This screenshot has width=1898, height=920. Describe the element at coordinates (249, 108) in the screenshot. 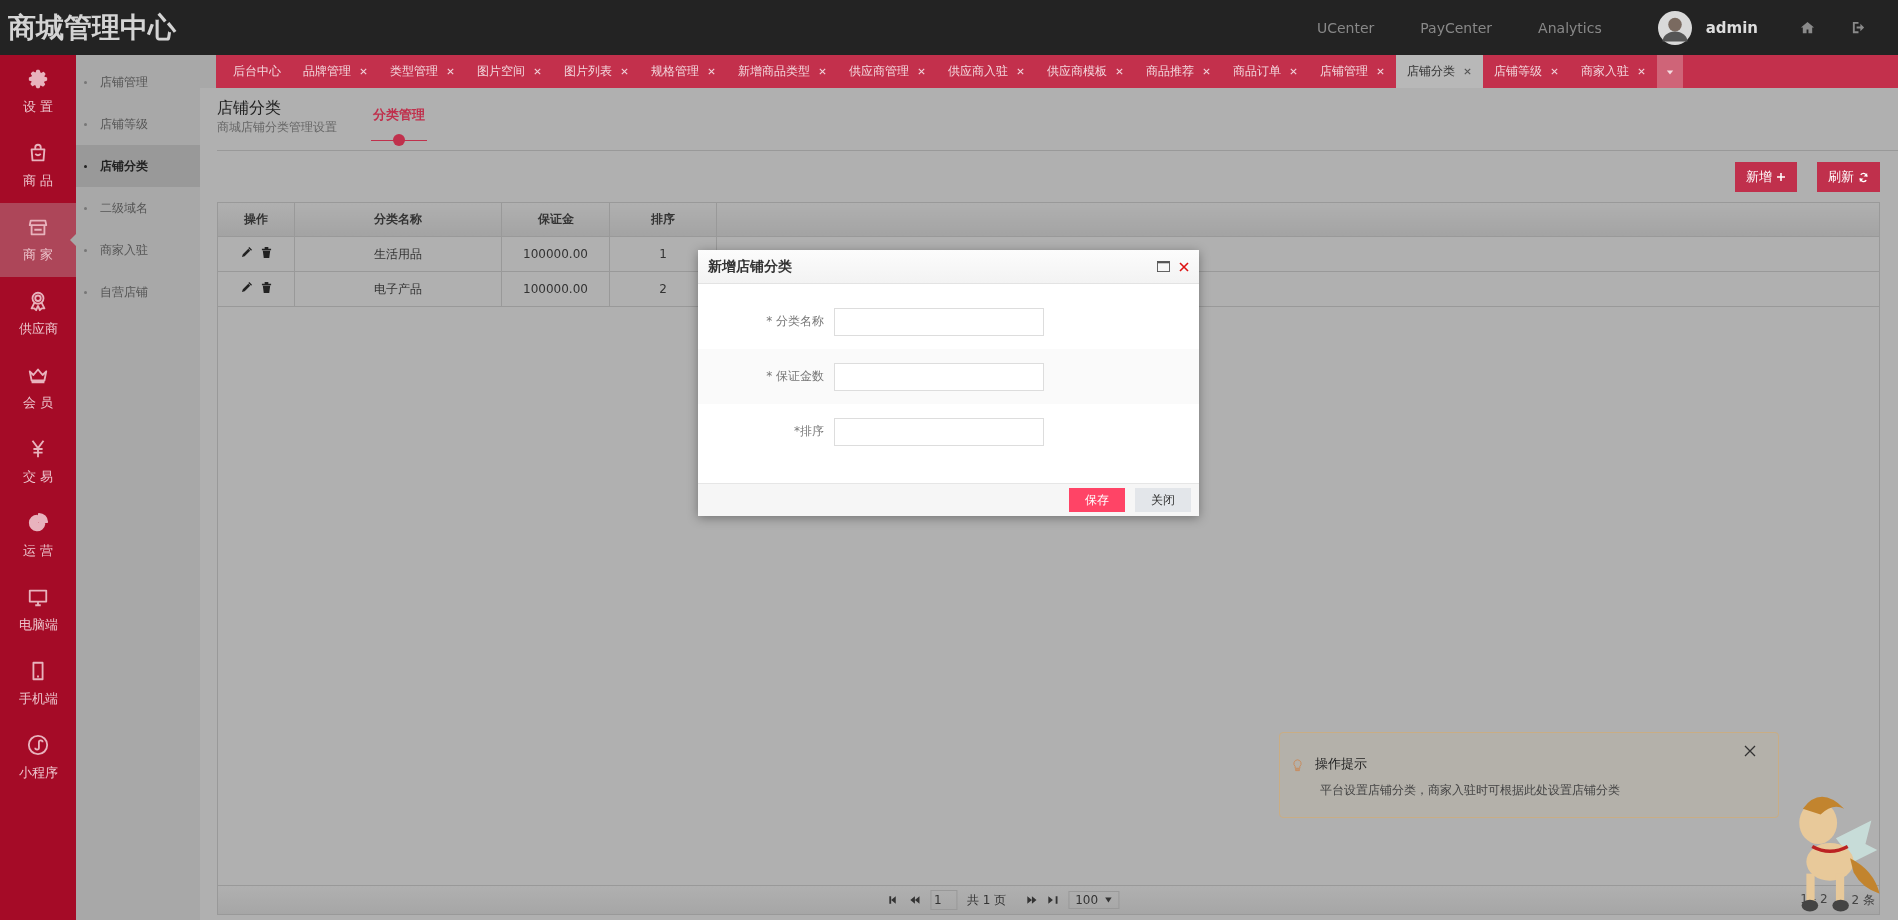

I see `page-title: 店铺分类` at that location.